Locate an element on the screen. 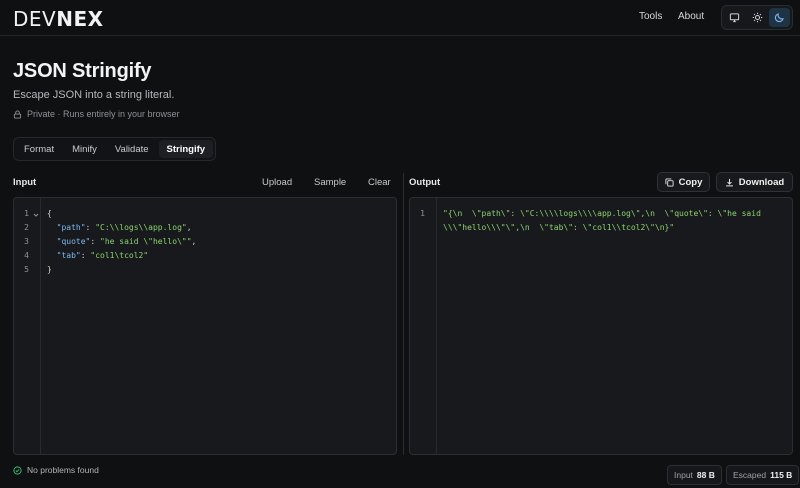 Image resolution: width=800 pixels, height=488 pixels. page-subtitle: Escape JSON into a string literal. is located at coordinates (94, 95).